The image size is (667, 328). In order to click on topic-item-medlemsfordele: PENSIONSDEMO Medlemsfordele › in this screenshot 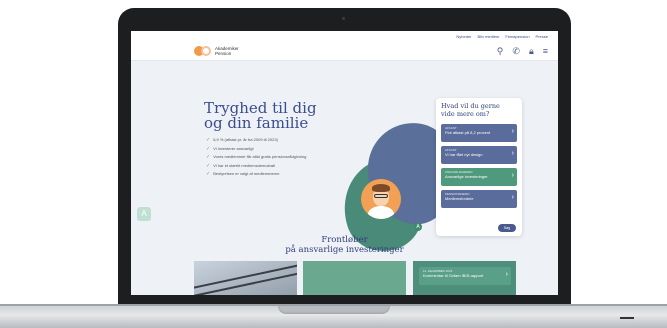, I will do `click(479, 199)`.